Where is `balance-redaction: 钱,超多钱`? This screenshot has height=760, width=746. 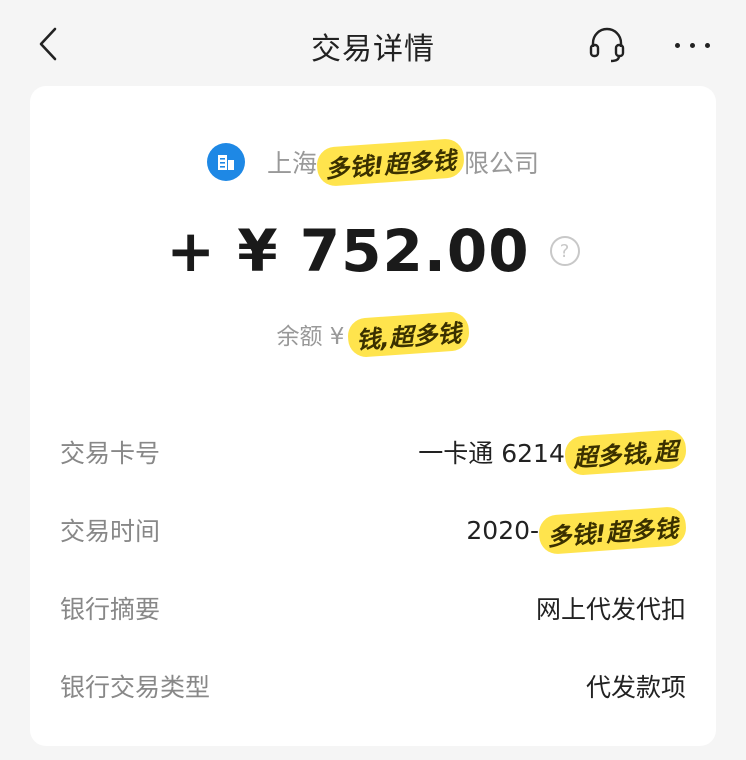 balance-redaction: 钱,超多钱 is located at coordinates (409, 334).